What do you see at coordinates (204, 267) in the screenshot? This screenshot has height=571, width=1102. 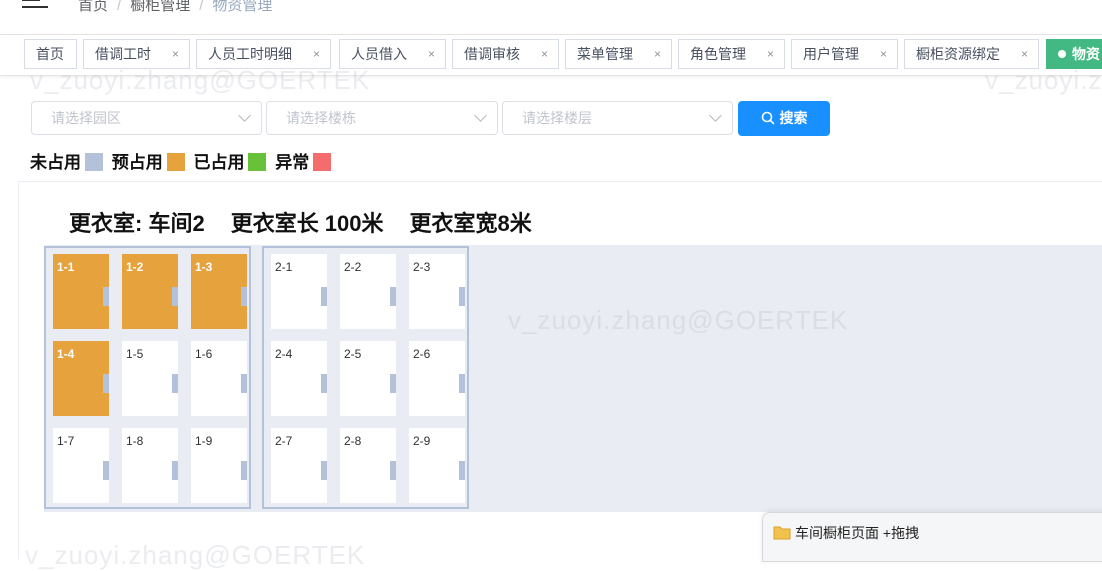 I see `locker-label: 1-3` at bounding box center [204, 267].